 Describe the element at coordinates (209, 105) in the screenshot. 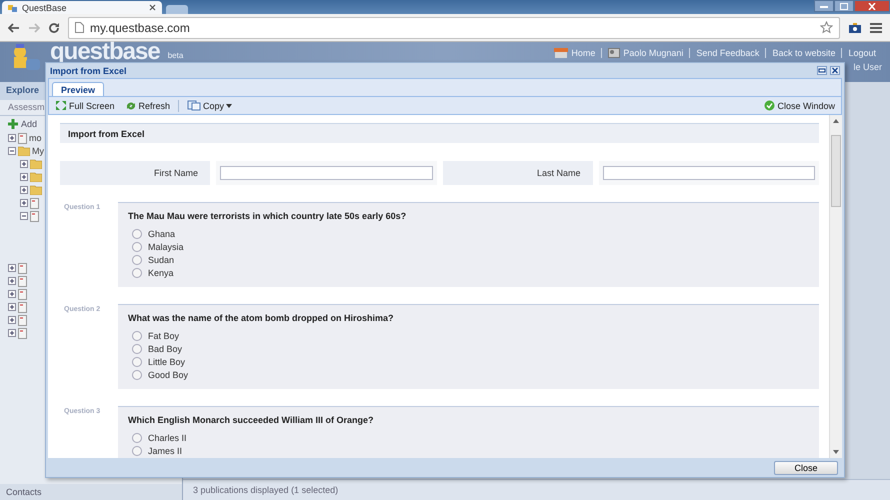

I see `toolbar-button: Copy` at that location.